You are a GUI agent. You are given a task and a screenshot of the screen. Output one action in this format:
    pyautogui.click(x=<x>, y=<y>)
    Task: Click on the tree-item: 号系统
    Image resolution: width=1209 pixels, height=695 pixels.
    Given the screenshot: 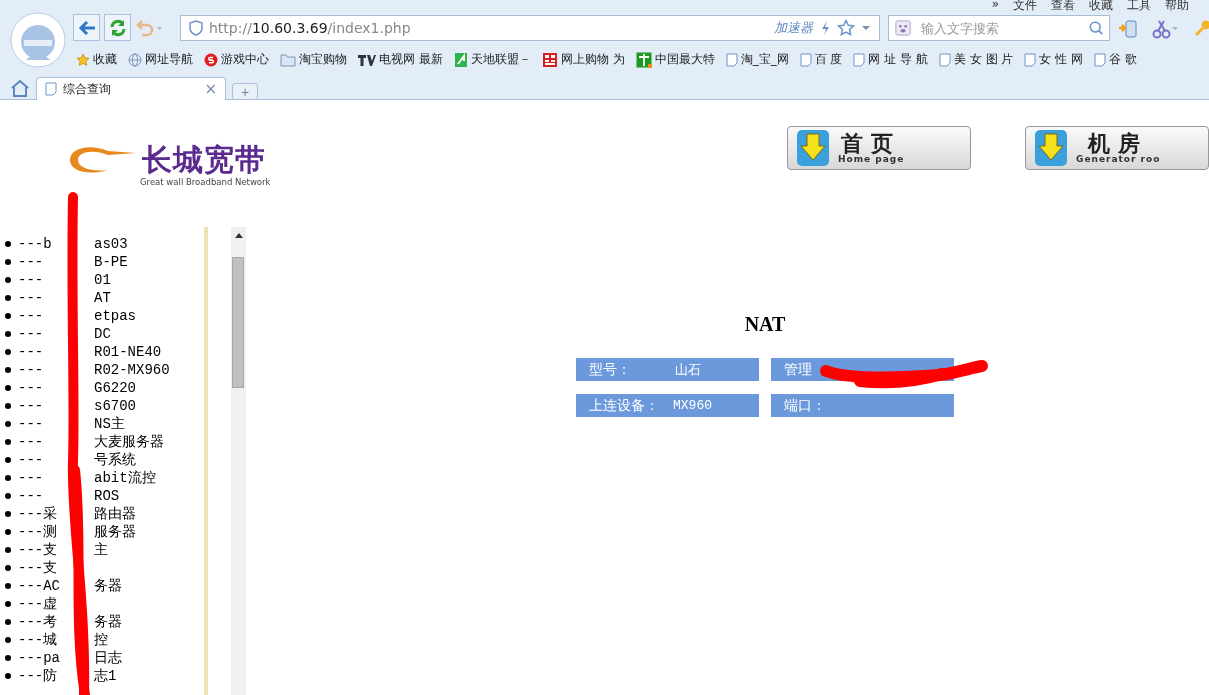 What is the action you would take?
    pyautogui.click(x=115, y=460)
    